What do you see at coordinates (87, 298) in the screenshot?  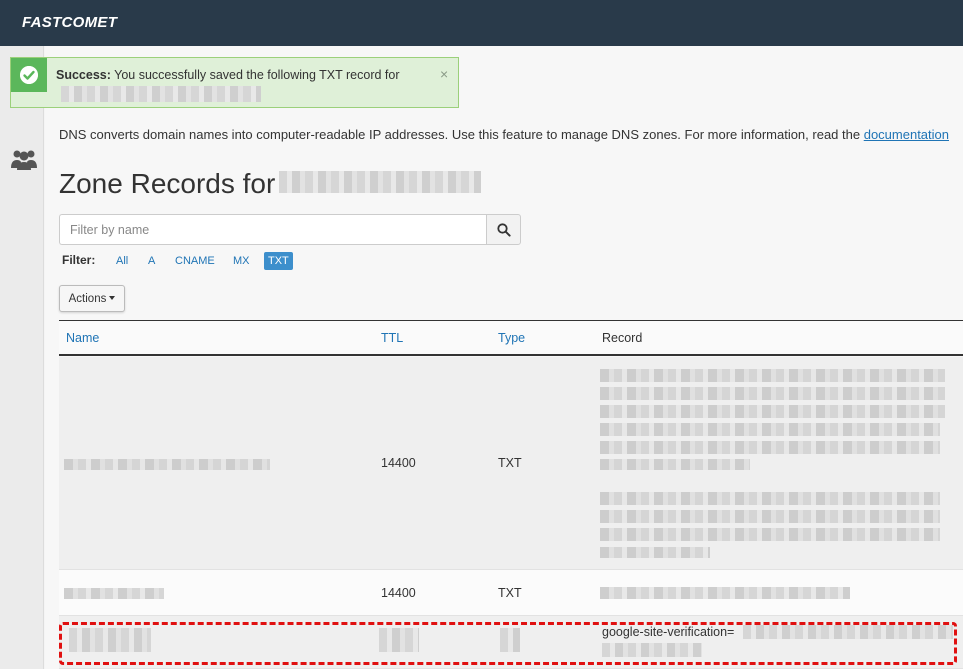 I see `actions-label: Actions` at bounding box center [87, 298].